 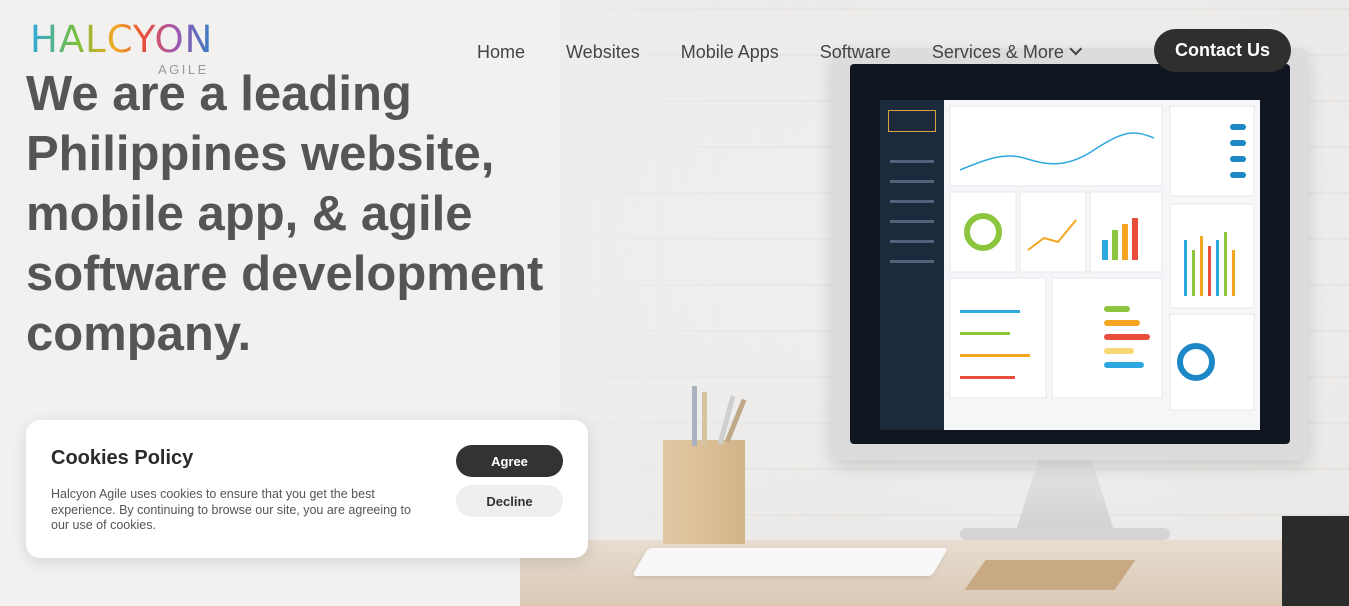 I want to click on dashboard-graphics, so click(x=1102, y=258).